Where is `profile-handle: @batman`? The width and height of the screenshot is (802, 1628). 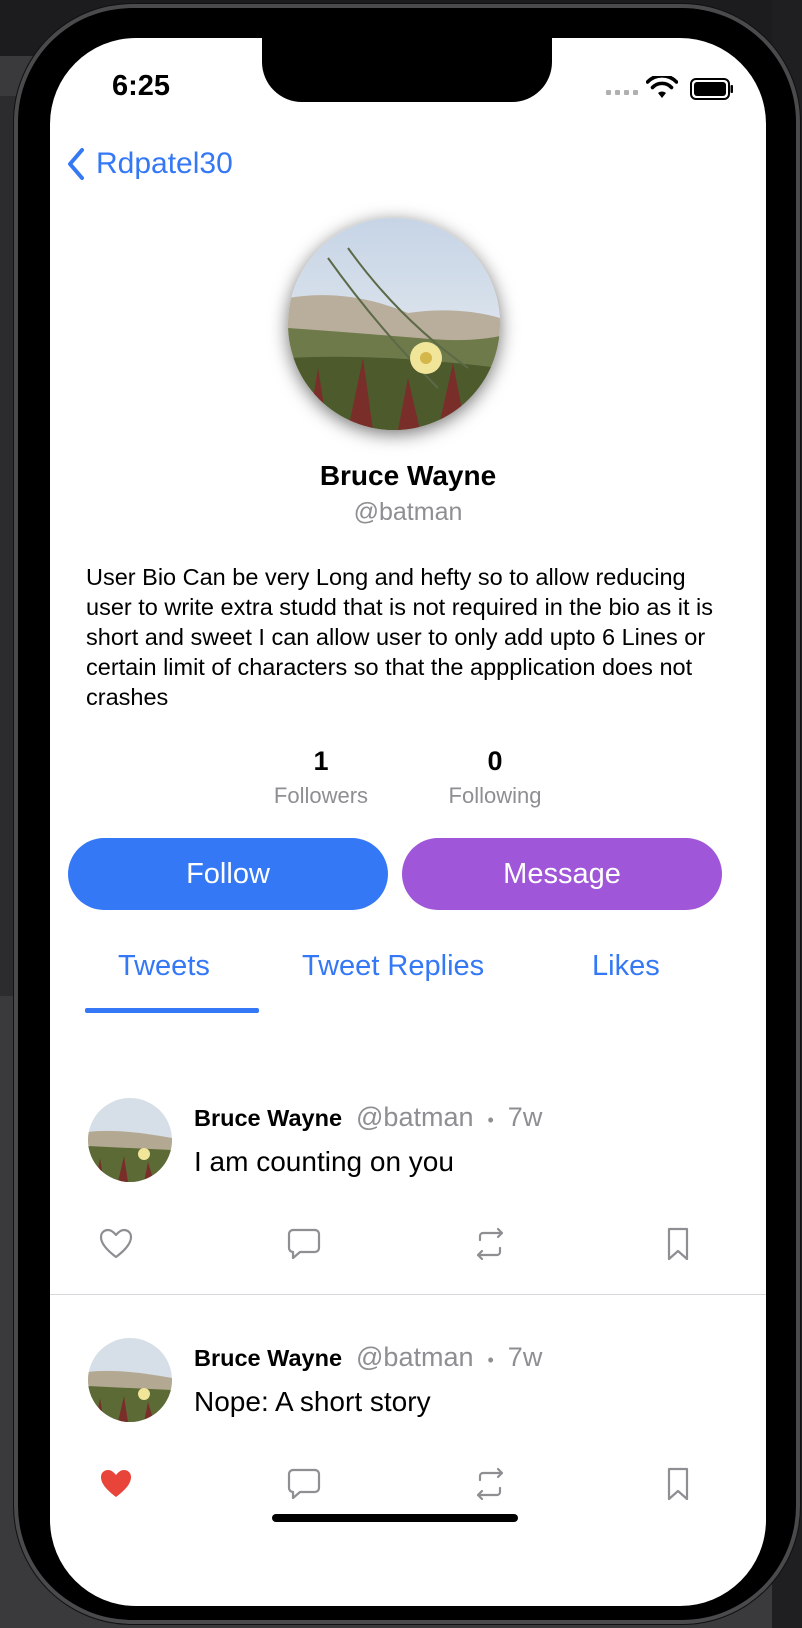
profile-handle: @batman is located at coordinates (408, 512).